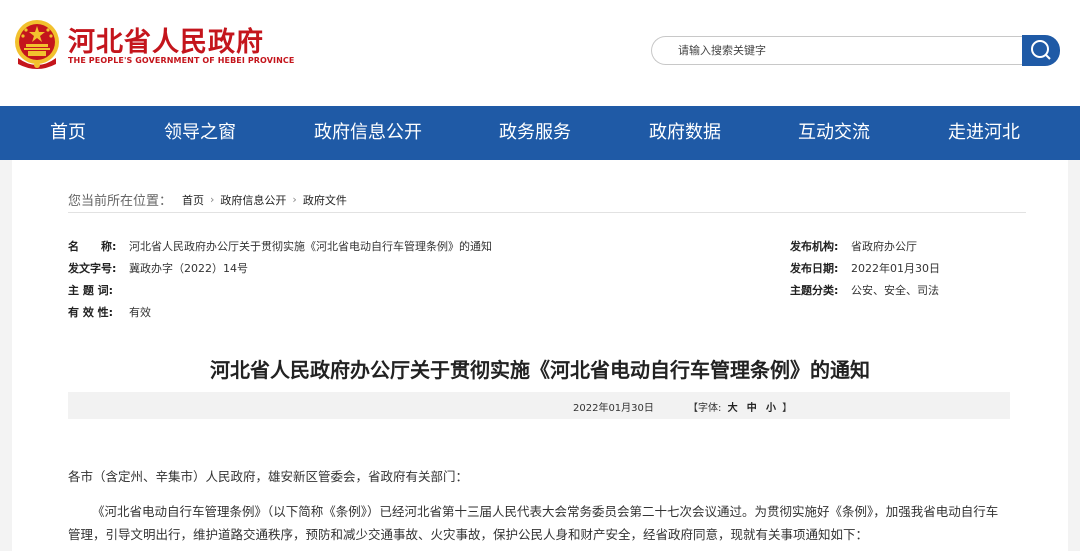  What do you see at coordinates (834, 133) in the screenshot?
I see `nav-item-interaction: 互动交流` at bounding box center [834, 133].